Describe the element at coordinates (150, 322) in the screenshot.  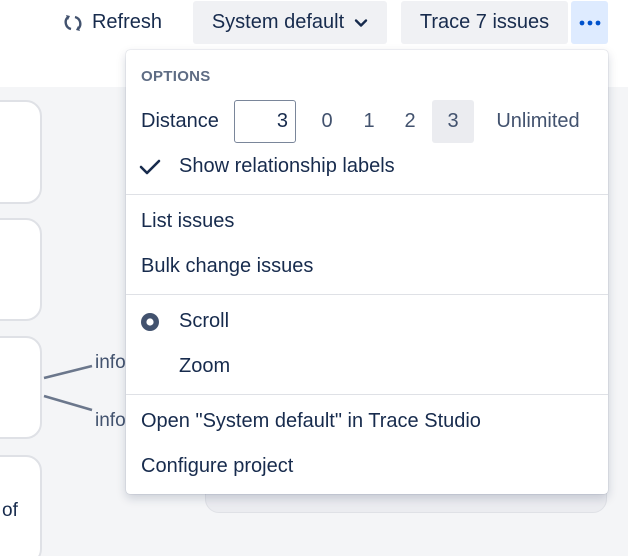
I see `radio-selected-icon` at that location.